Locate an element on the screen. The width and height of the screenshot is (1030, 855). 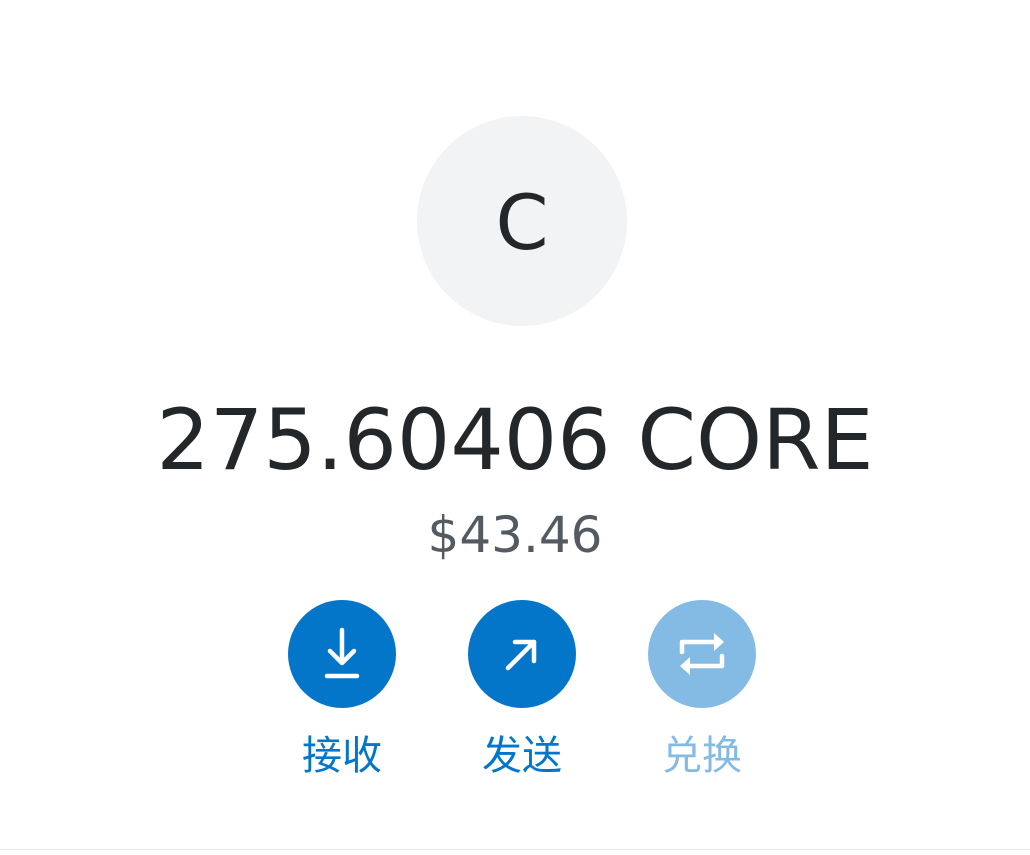
send-button-circle is located at coordinates (522, 654).